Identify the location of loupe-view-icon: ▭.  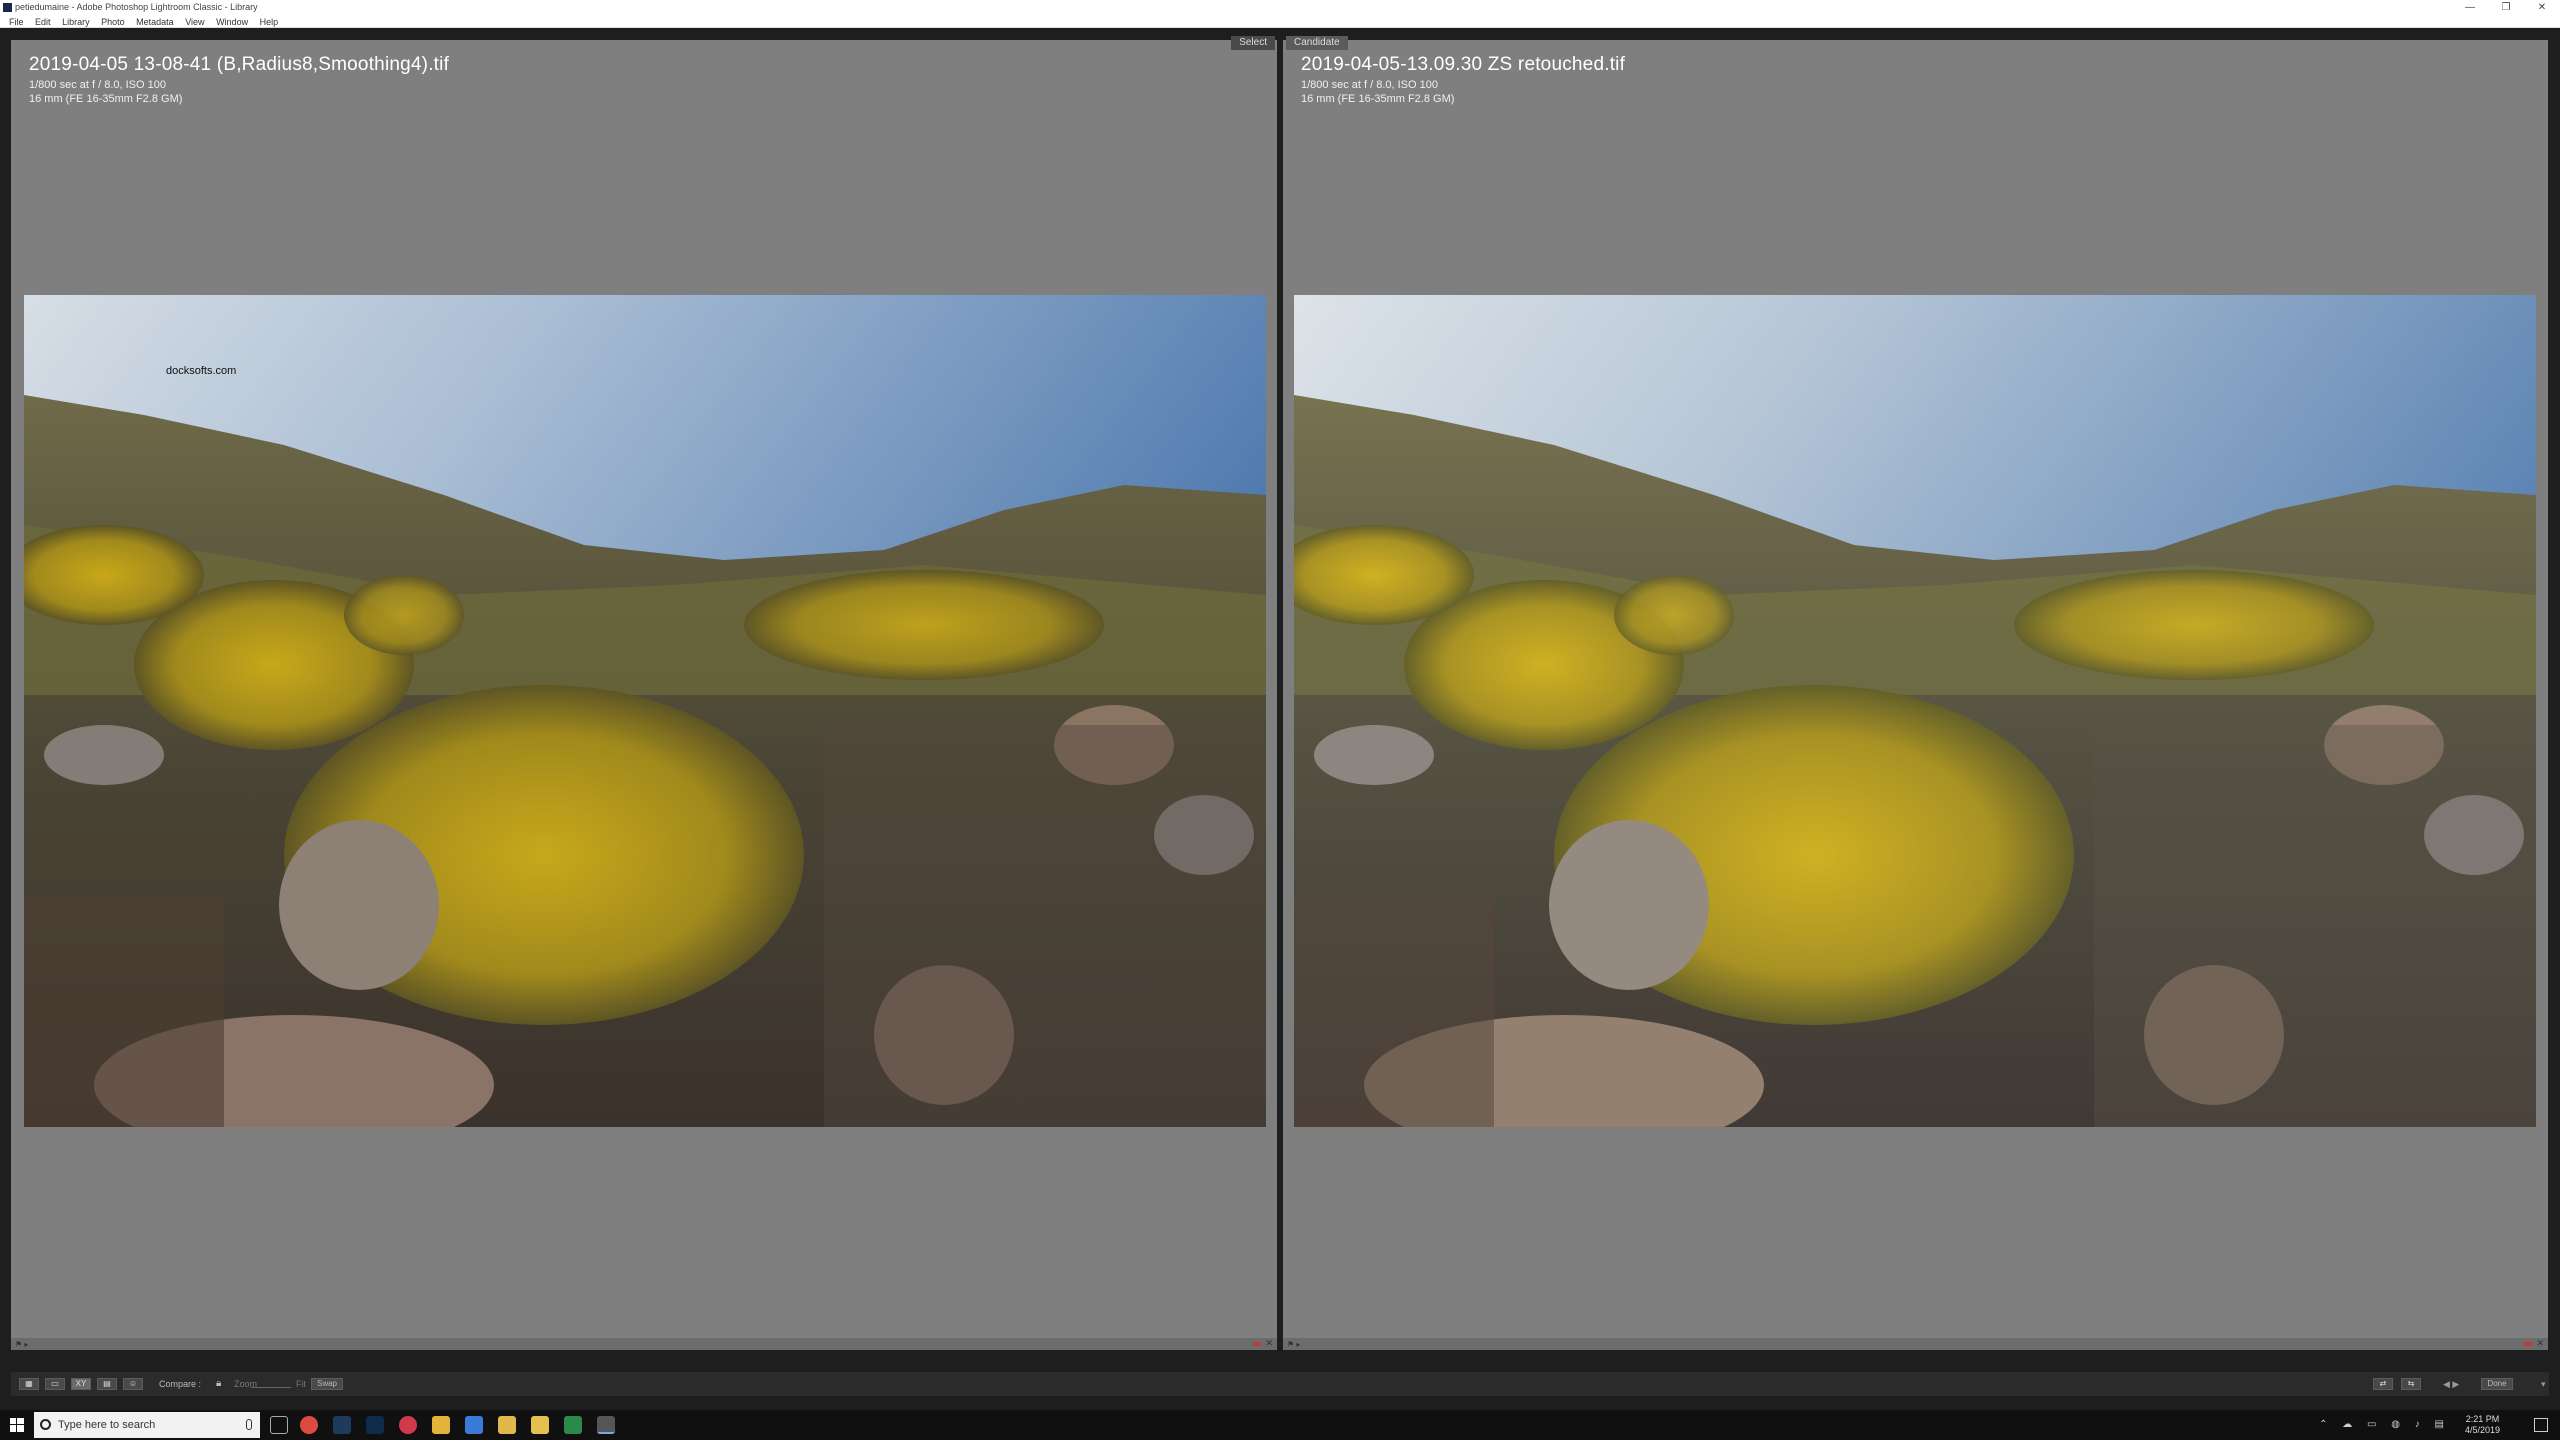
(55, 1384).